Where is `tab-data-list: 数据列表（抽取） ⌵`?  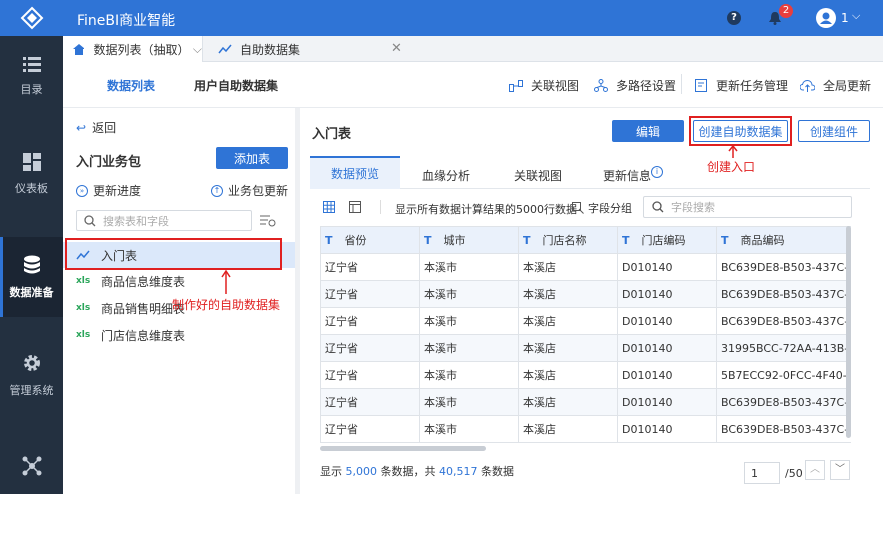 tab-data-list: 数据列表（抽取） ⌵ is located at coordinates (133, 49).